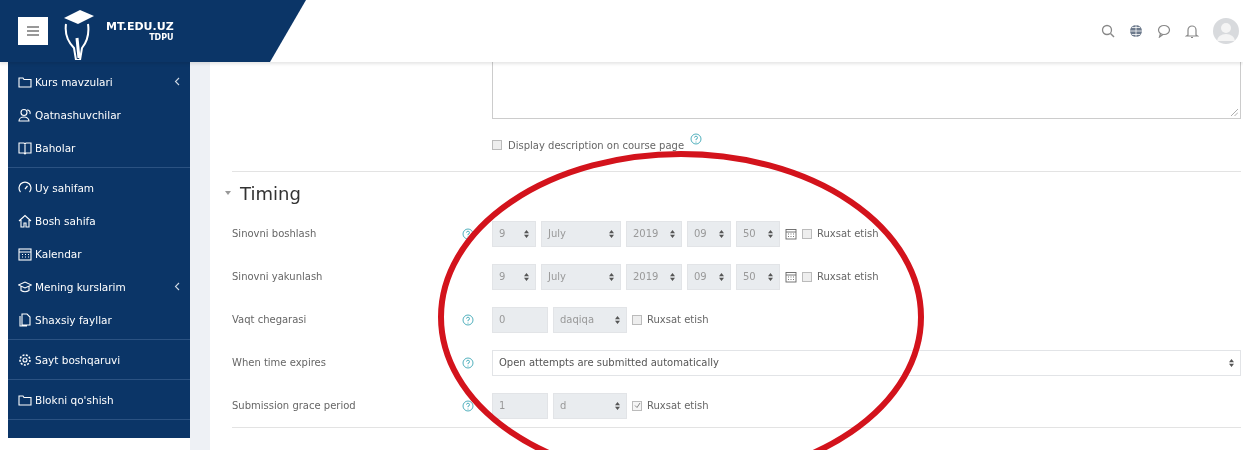 This screenshot has height=450, width=1243. What do you see at coordinates (25, 147) in the screenshot?
I see `book-icon` at bounding box center [25, 147].